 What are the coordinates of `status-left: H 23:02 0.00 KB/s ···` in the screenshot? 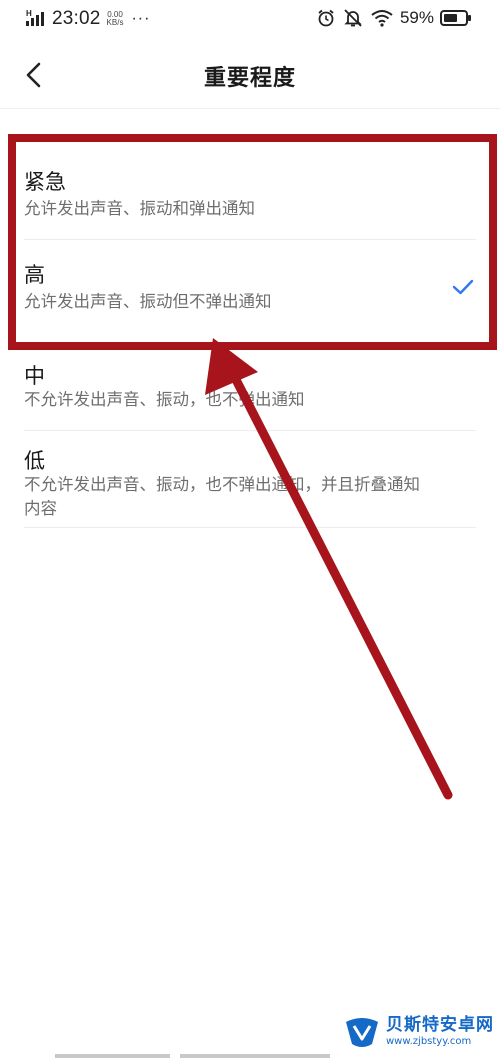 It's located at (88, 19).